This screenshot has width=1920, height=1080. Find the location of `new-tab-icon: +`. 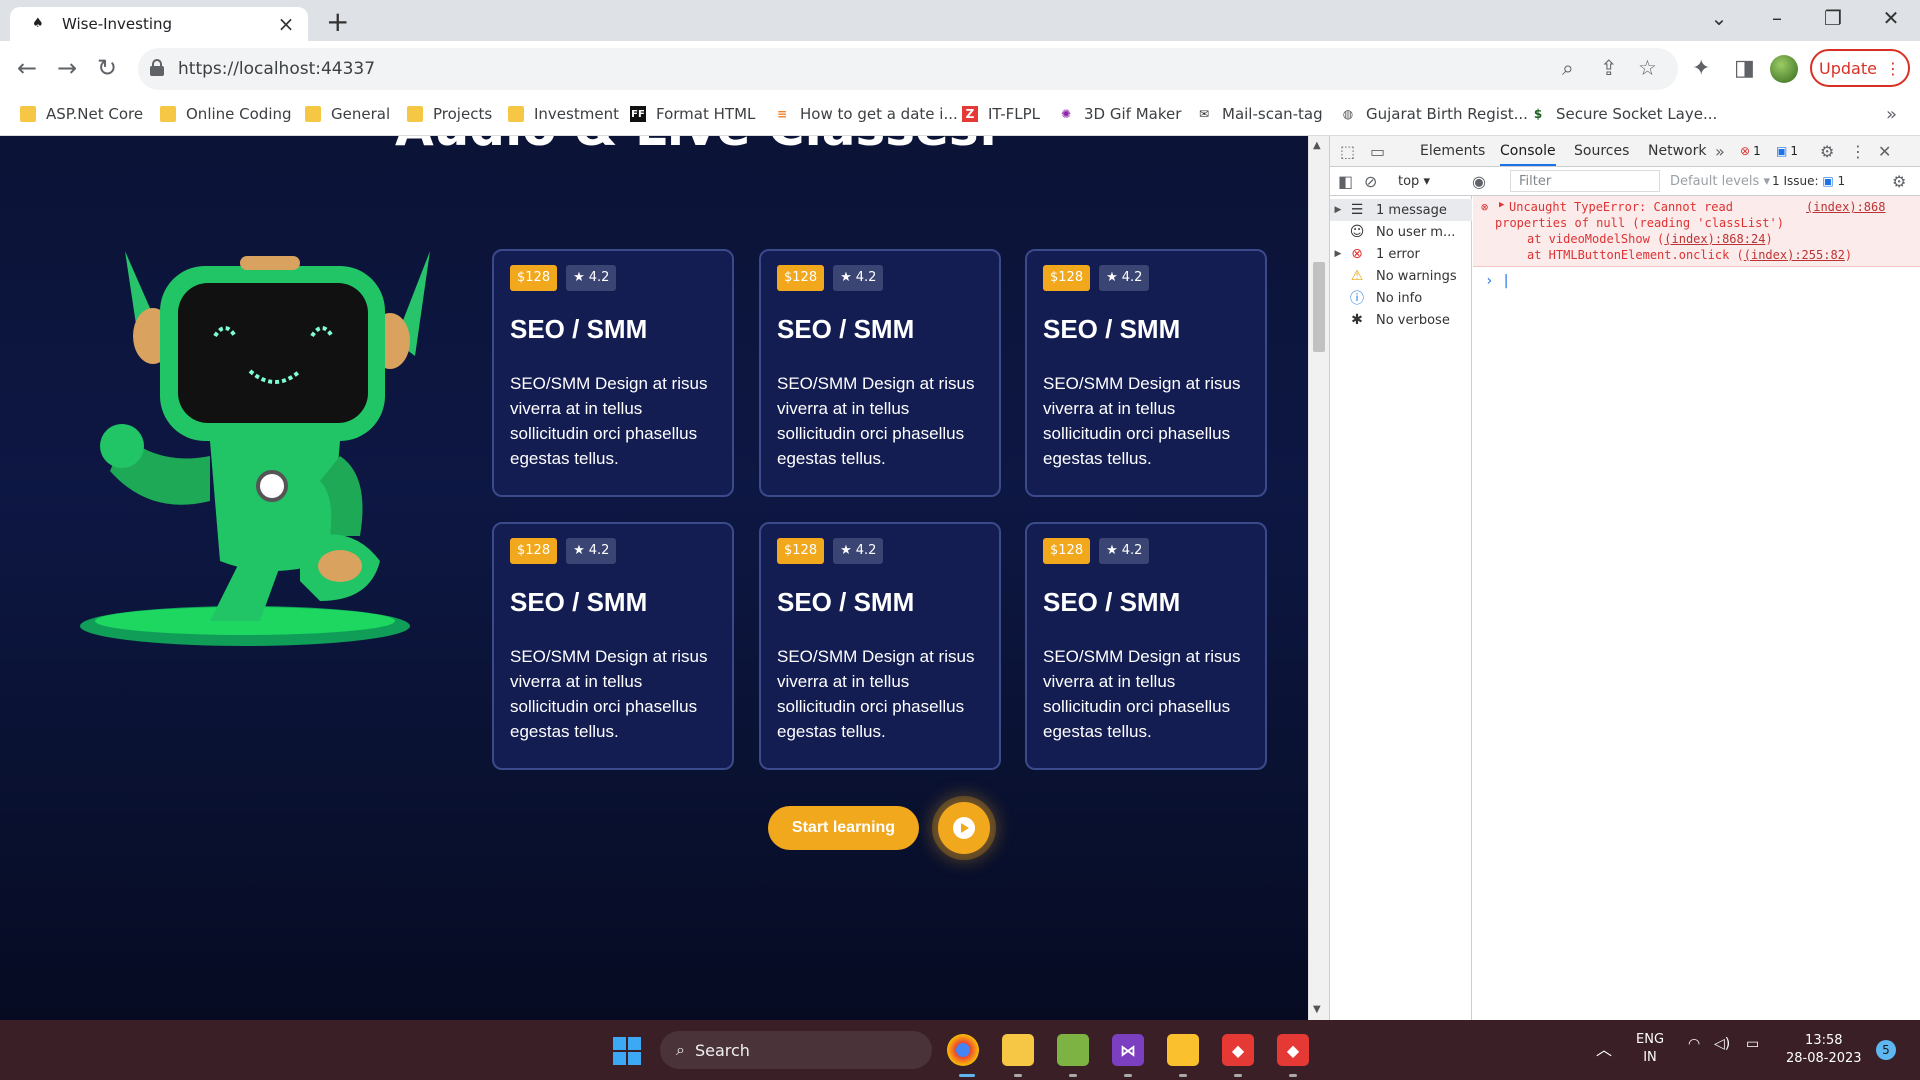

new-tab-icon: + is located at coordinates (337, 21).